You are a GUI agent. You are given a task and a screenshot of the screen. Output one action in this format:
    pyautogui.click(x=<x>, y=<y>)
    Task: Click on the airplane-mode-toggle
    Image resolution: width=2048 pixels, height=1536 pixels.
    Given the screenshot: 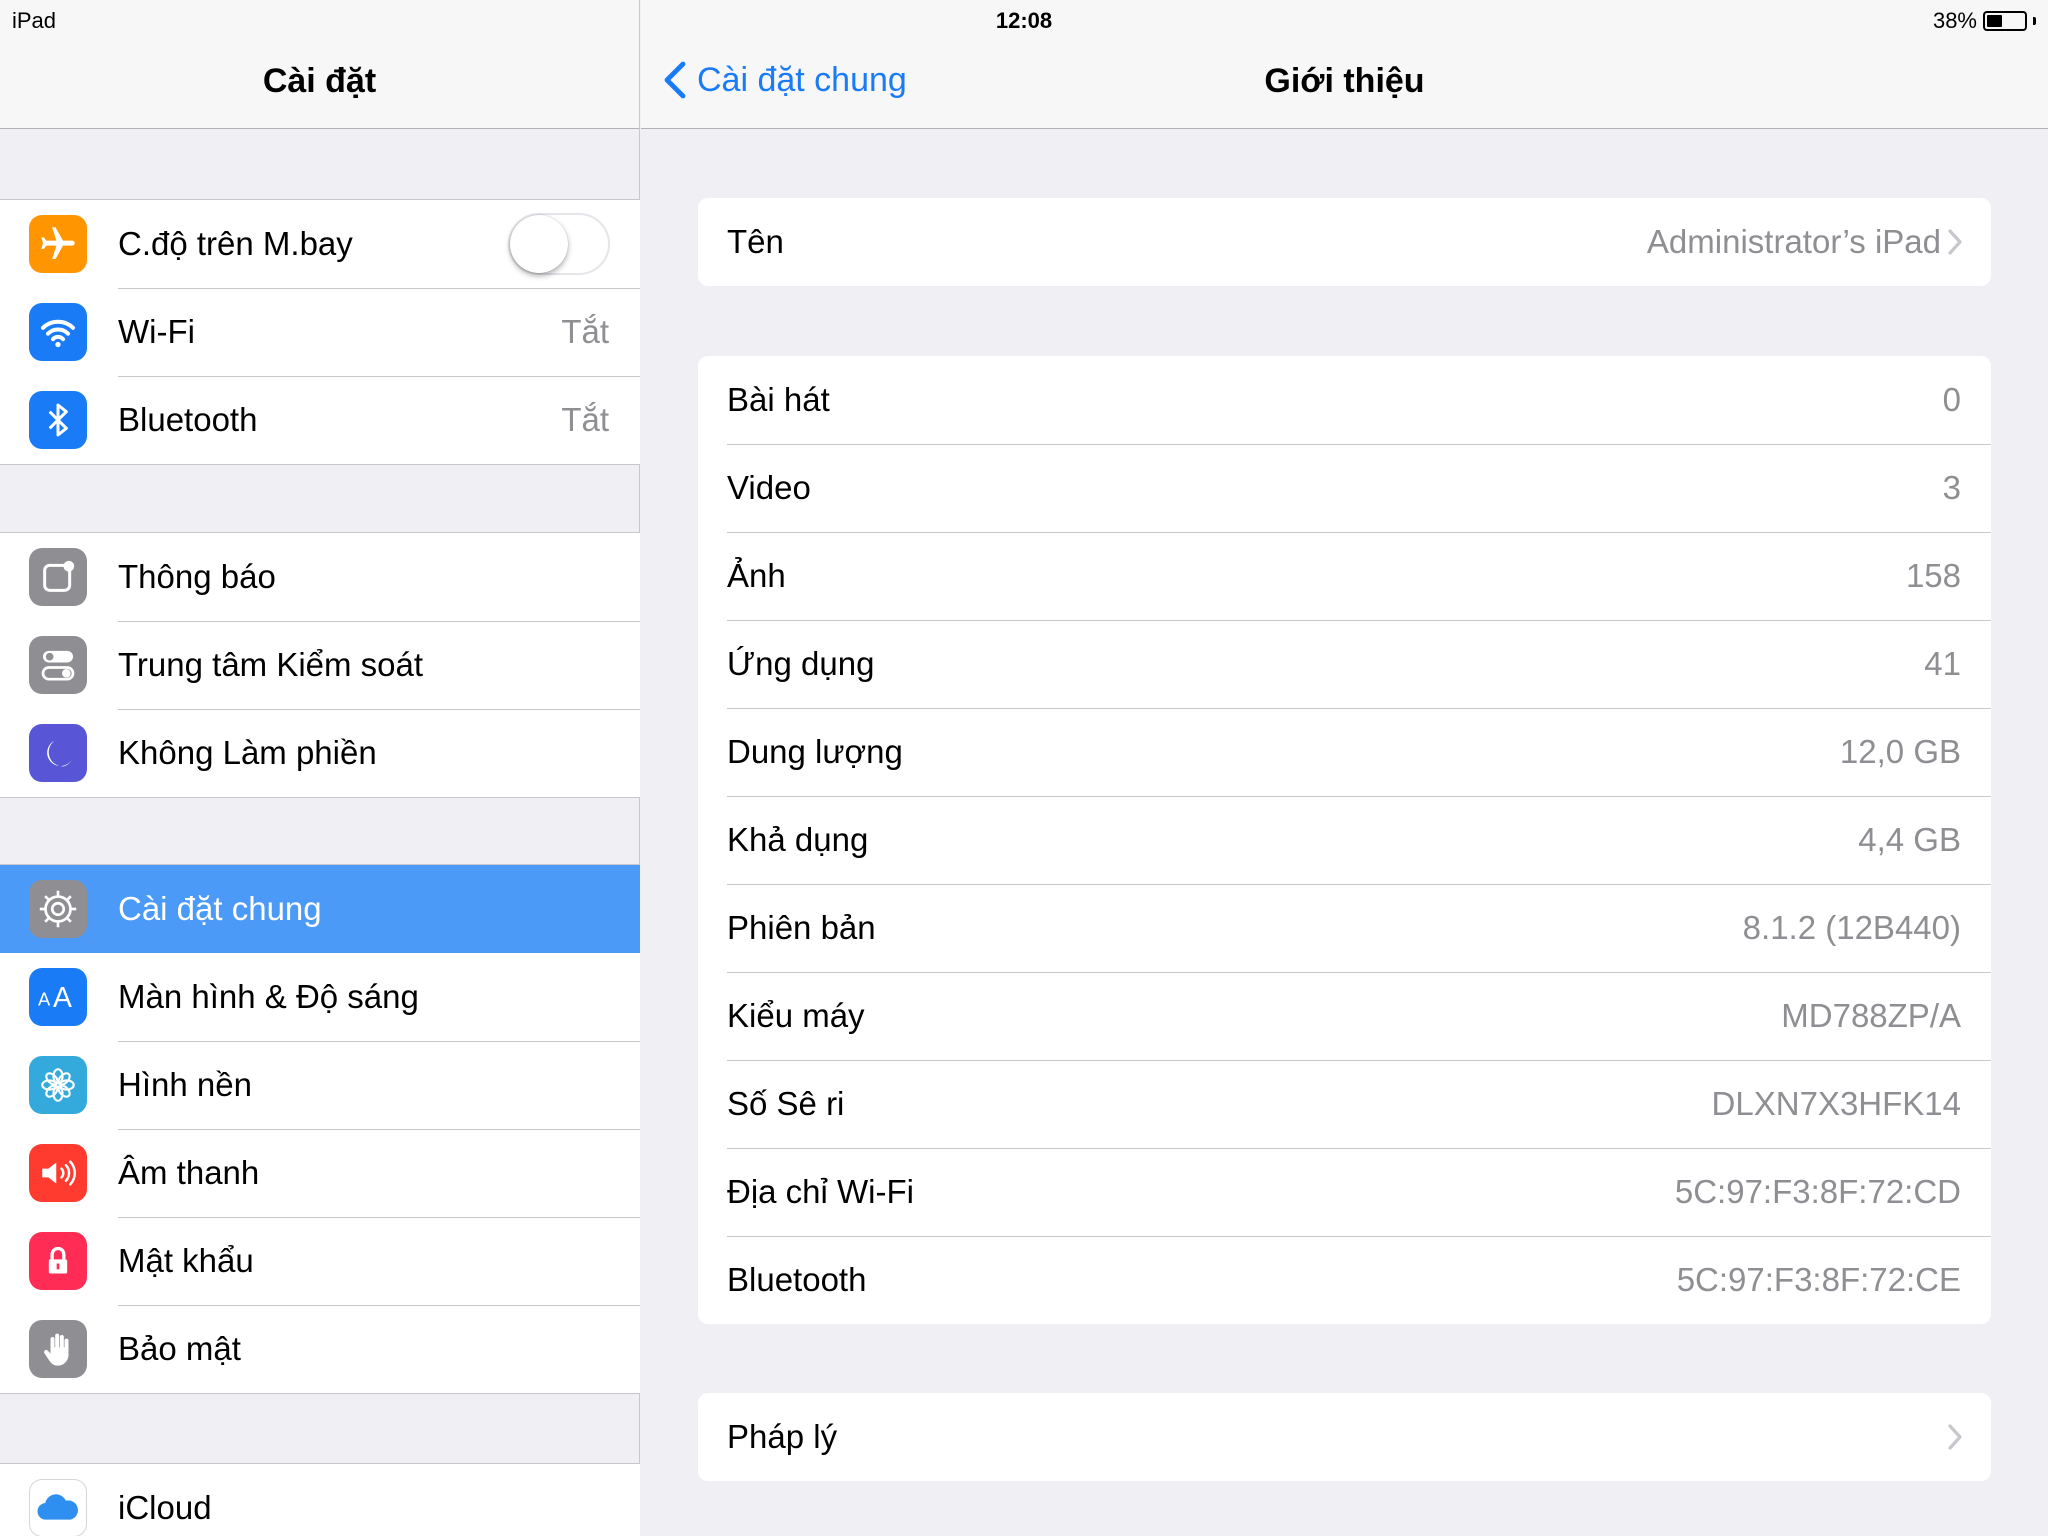 What is the action you would take?
    pyautogui.click(x=559, y=244)
    